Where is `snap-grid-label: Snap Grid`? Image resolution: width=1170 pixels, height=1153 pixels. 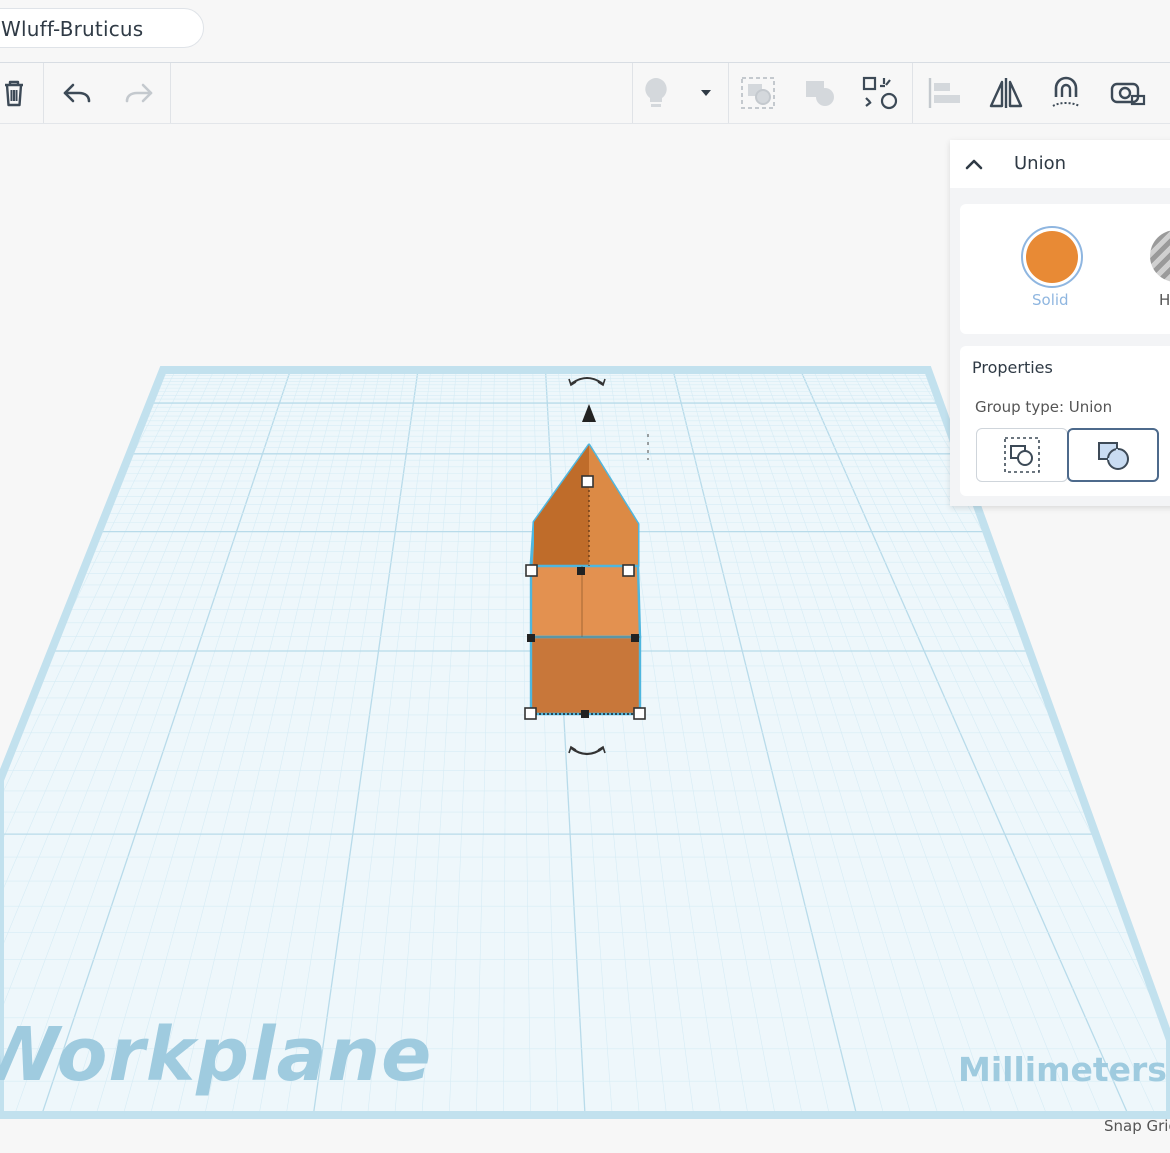
snap-grid-label: Snap Grid is located at coordinates (1137, 1126).